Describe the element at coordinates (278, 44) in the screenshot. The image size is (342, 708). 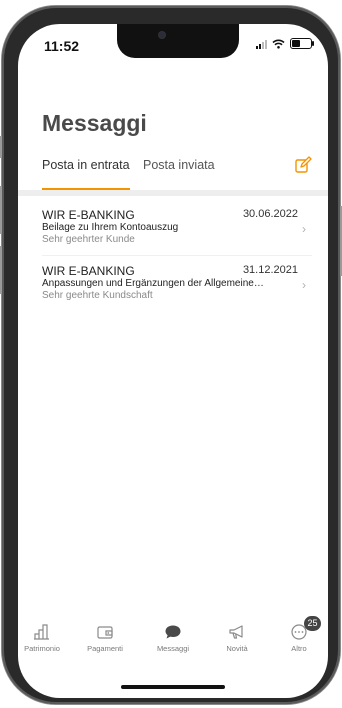
I see `wifi-icon` at that location.